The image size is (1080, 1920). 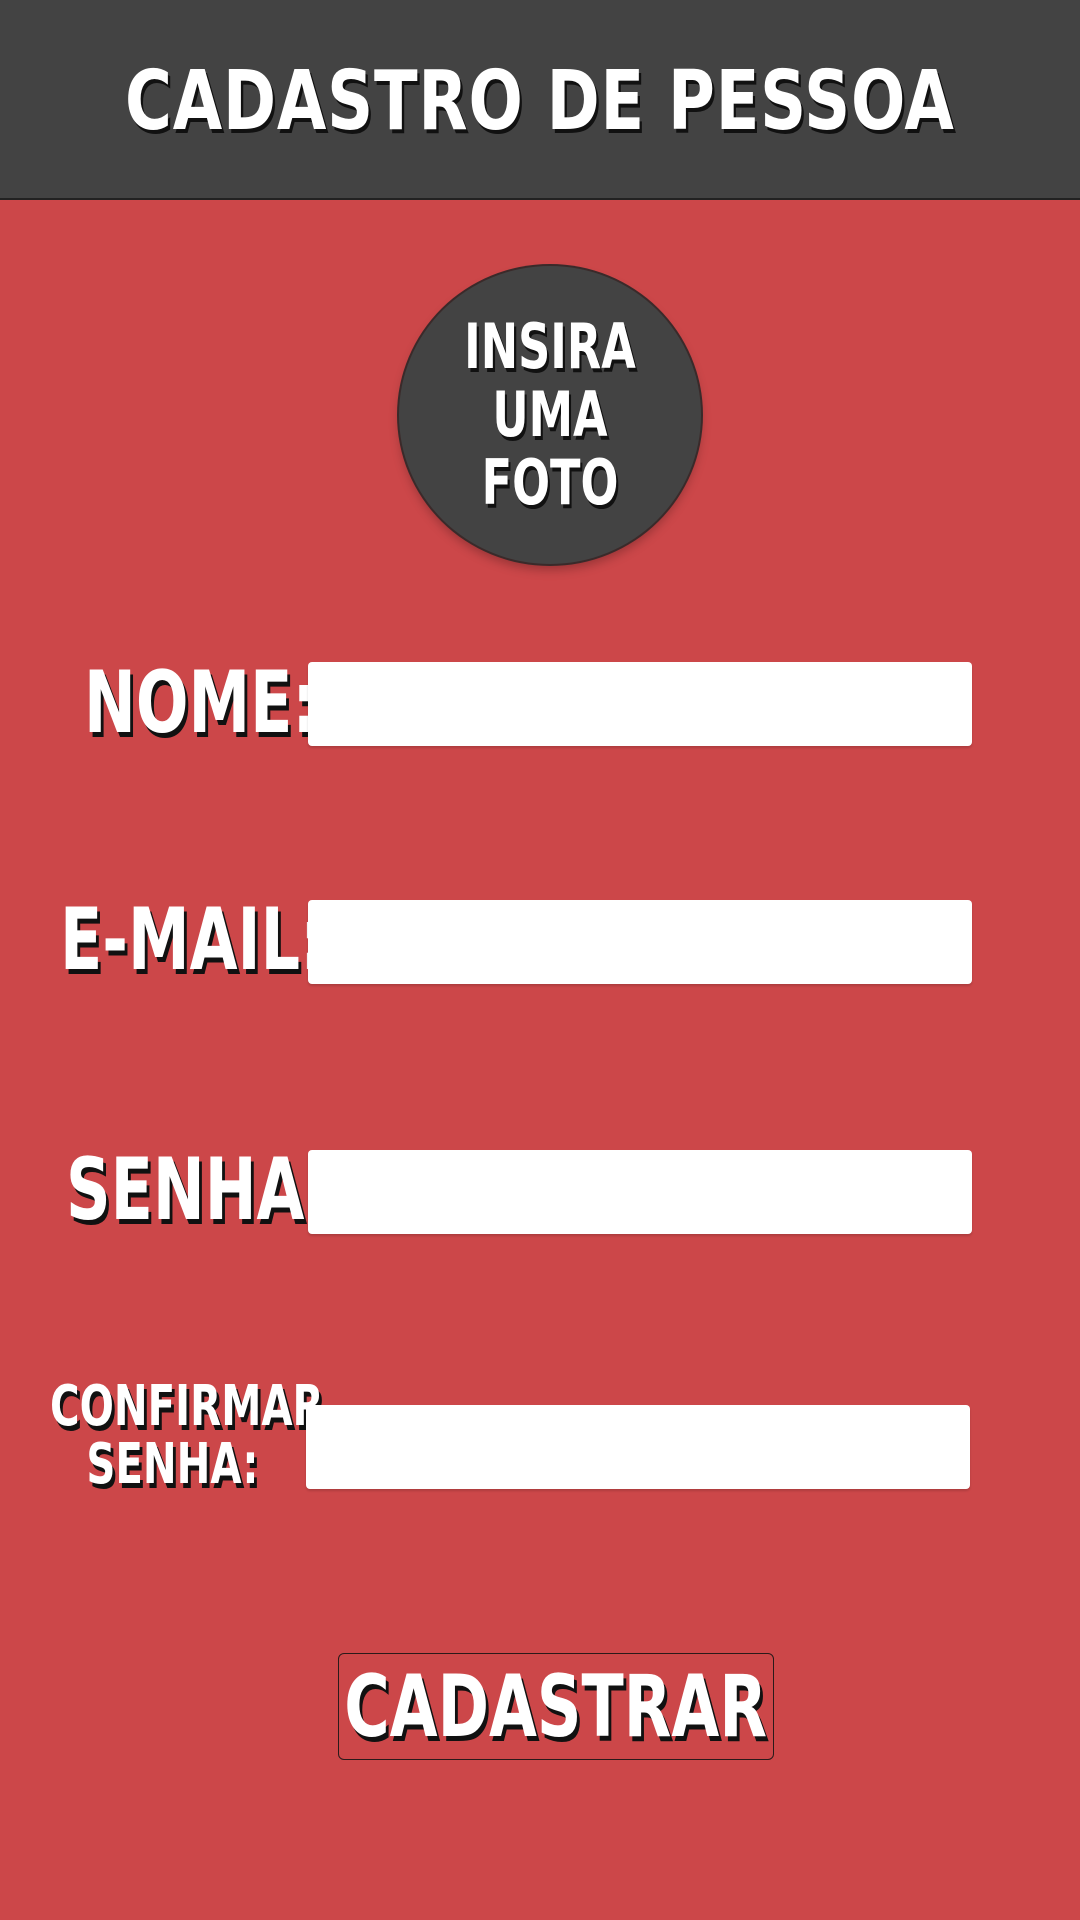 I want to click on photo-upload-button: INSIRA UMA FOTO, so click(x=550, y=415).